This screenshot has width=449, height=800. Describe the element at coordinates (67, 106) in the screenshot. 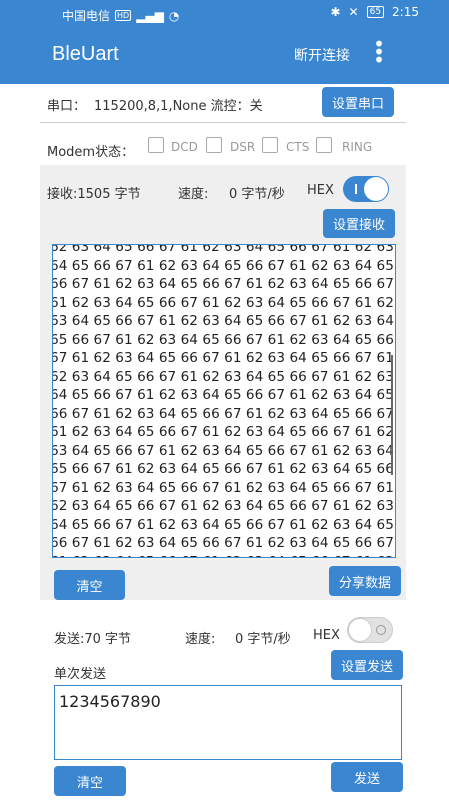

I see `serial-label: 串口：` at that location.